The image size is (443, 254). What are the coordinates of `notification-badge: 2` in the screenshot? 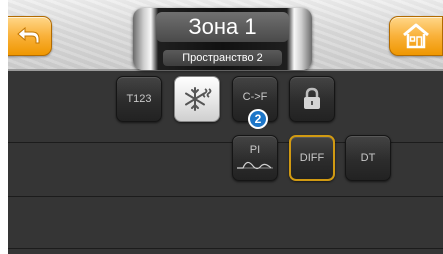 It's located at (258, 119).